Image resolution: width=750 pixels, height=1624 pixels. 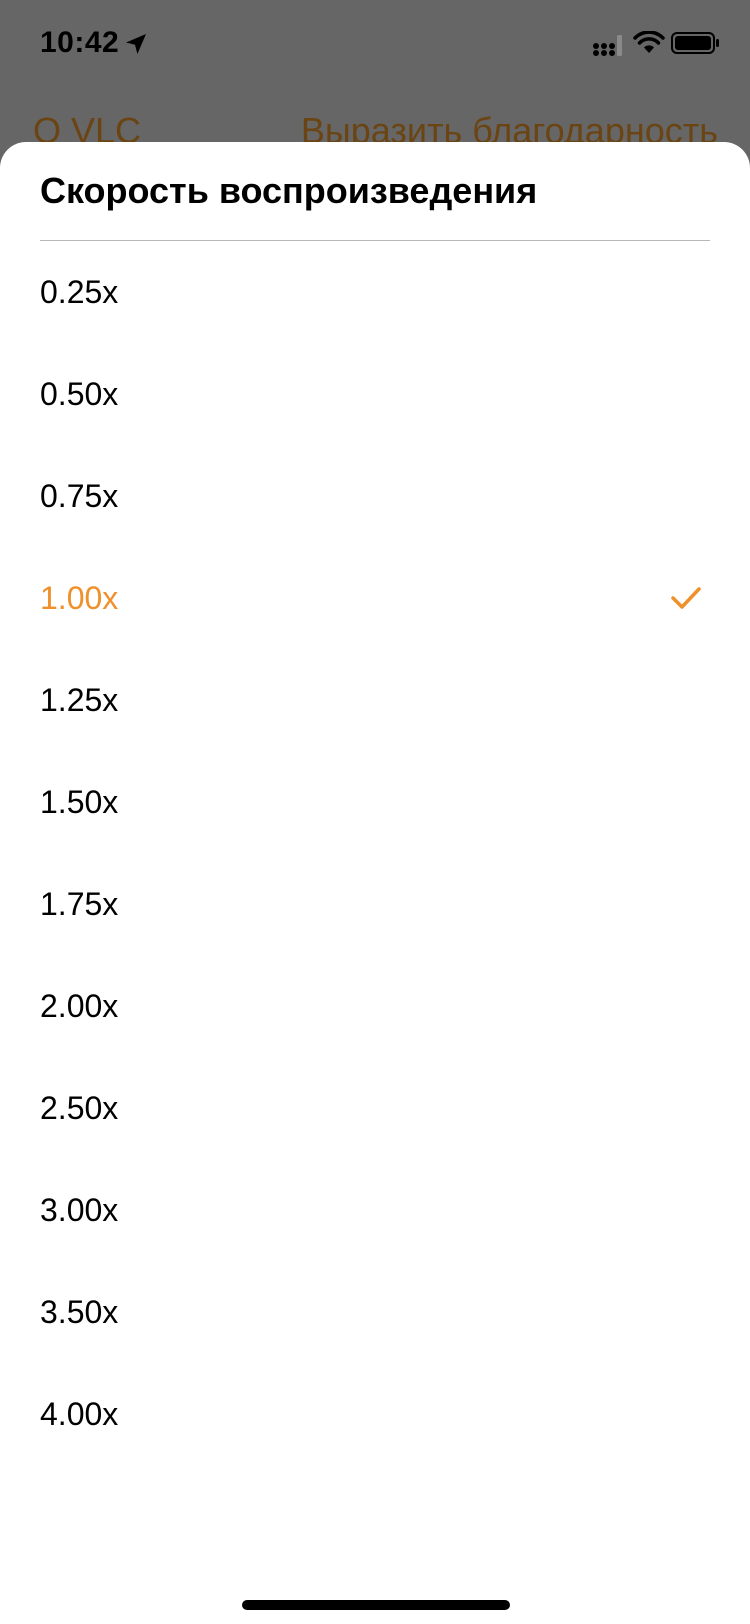 I want to click on speed-option: 1.50x, so click(x=375, y=803).